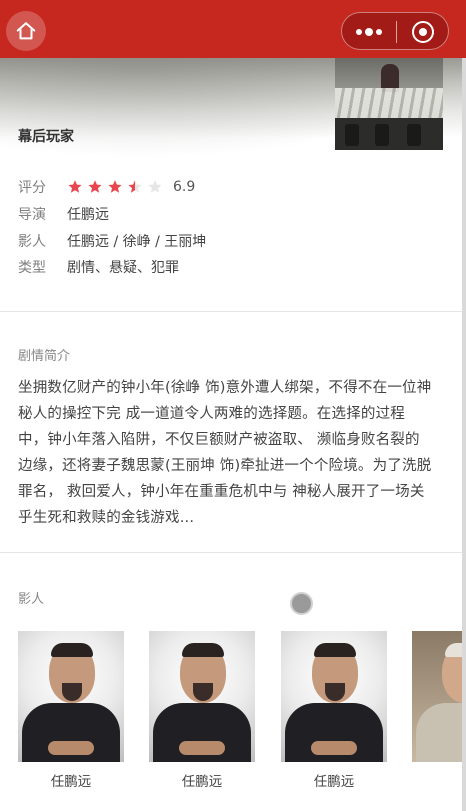 Image resolution: width=466 pixels, height=811 pixels. Describe the element at coordinates (88, 215) in the screenshot. I see `director-value: 任鹏远` at that location.